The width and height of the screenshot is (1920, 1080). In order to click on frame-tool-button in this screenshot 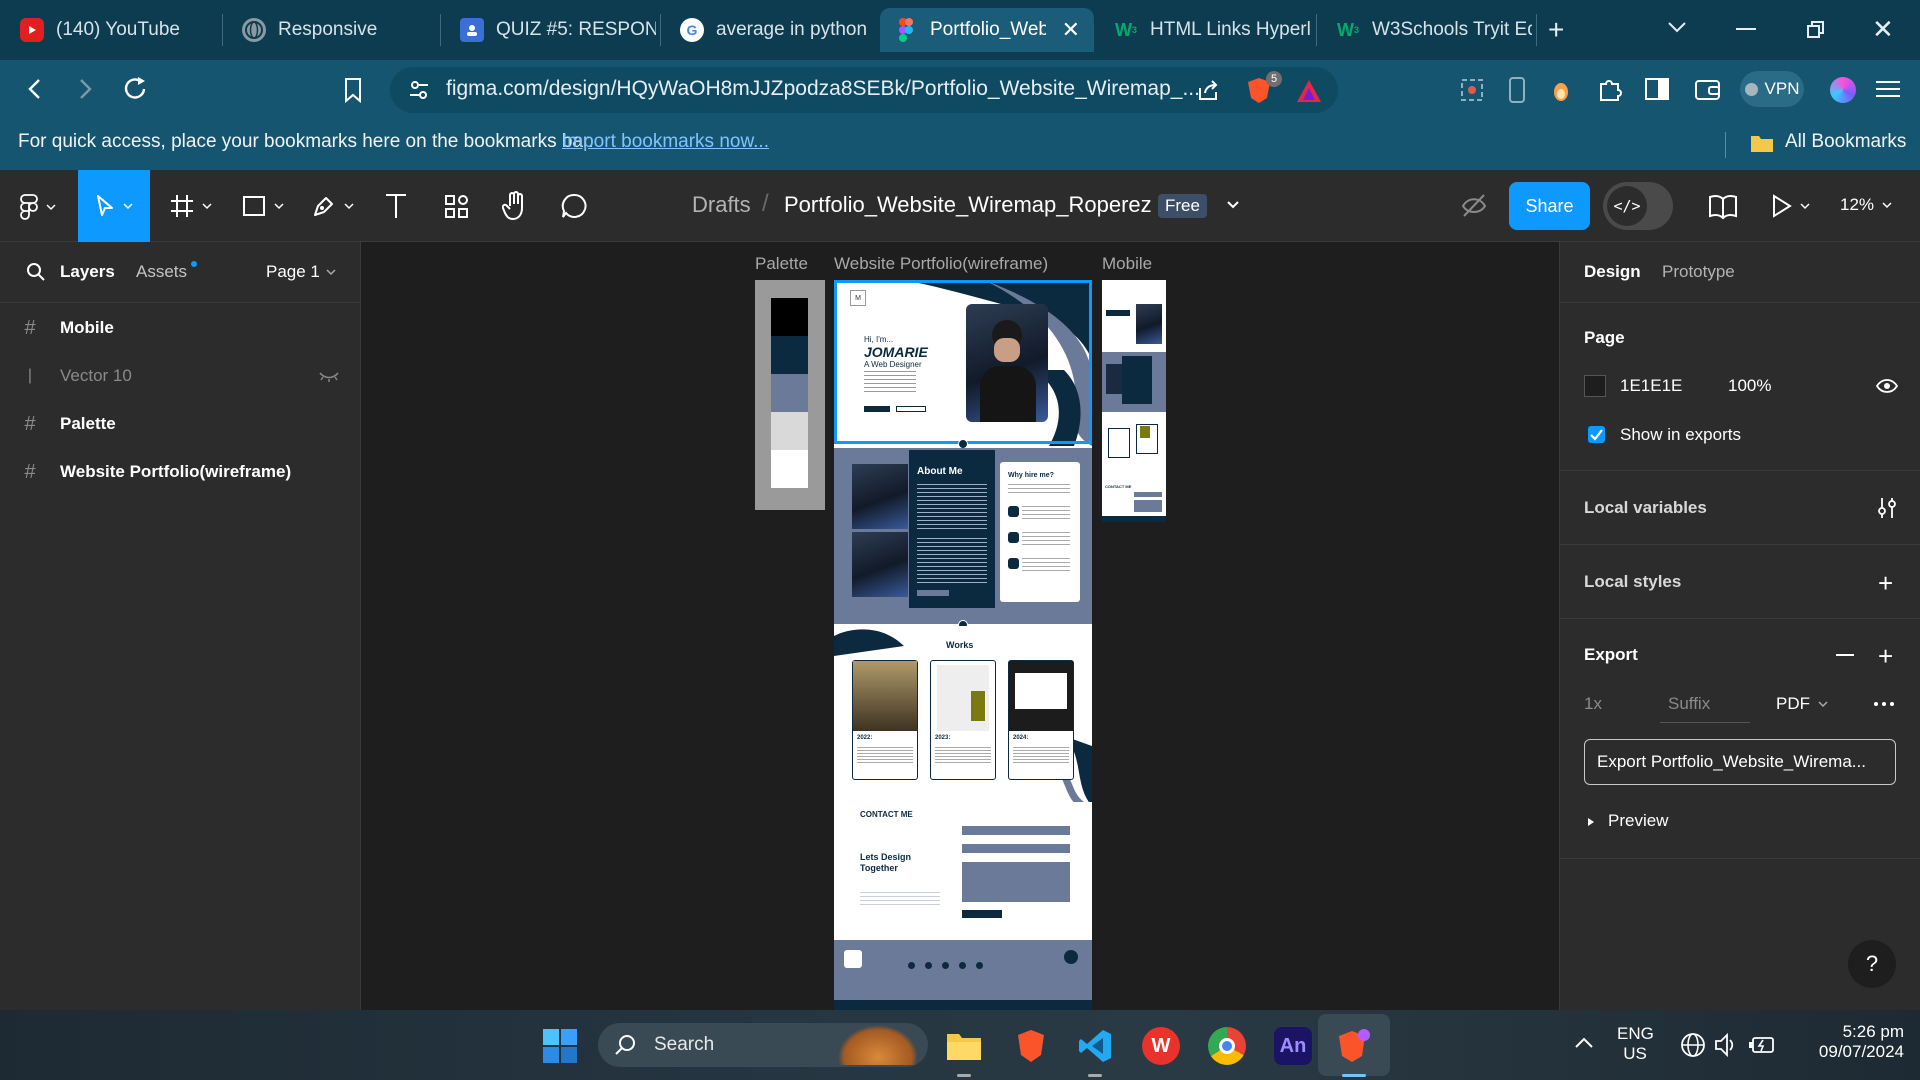, I will do `click(191, 206)`.